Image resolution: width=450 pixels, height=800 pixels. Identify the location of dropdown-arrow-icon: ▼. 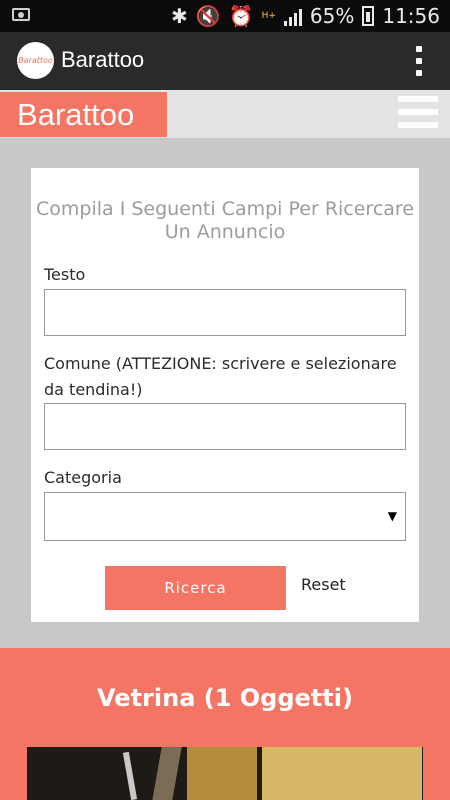
(392, 516).